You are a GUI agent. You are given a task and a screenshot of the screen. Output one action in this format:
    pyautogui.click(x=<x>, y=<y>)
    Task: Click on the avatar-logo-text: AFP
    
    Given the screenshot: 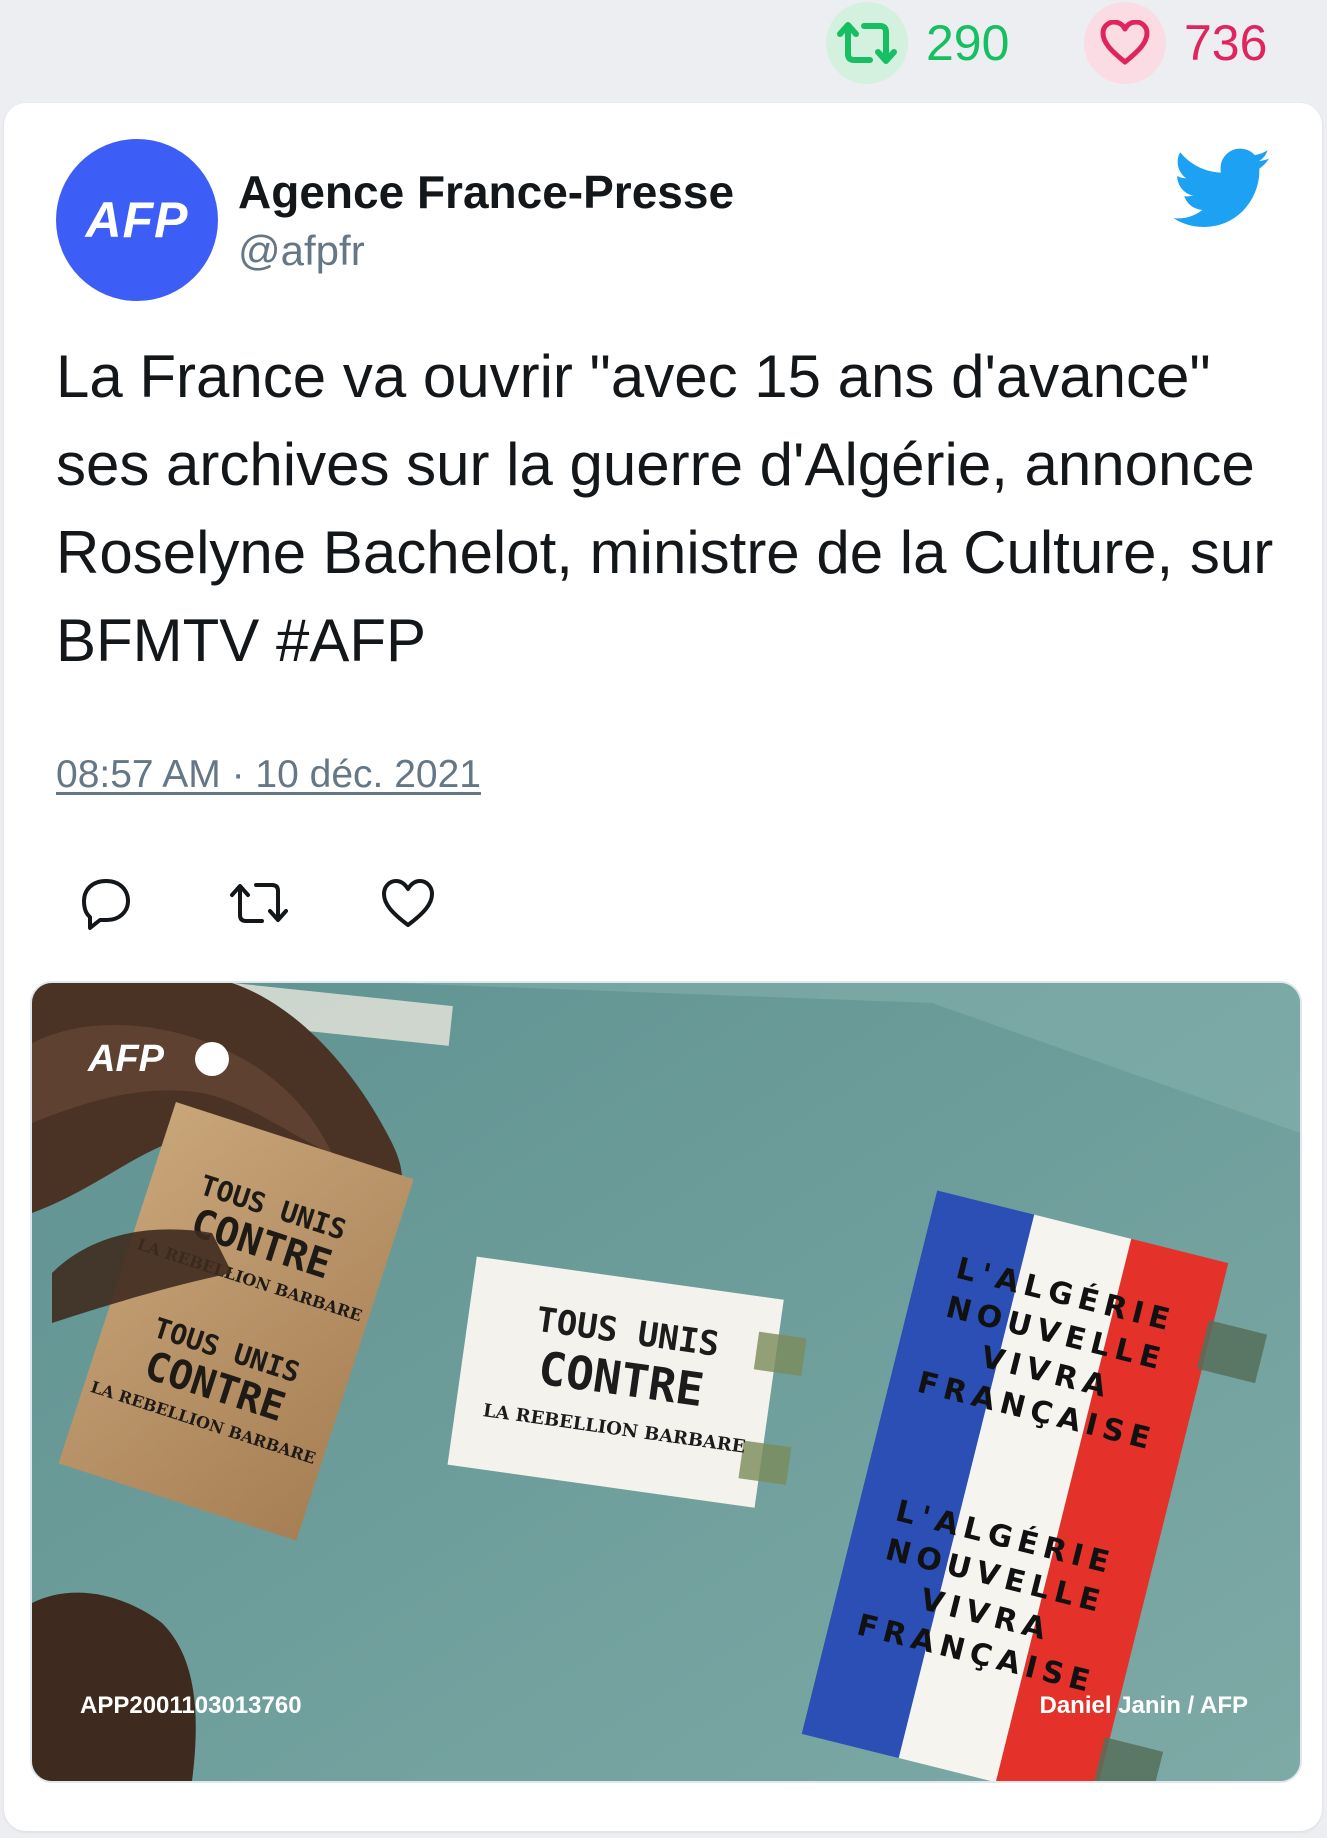 What is the action you would take?
    pyautogui.click(x=137, y=220)
    